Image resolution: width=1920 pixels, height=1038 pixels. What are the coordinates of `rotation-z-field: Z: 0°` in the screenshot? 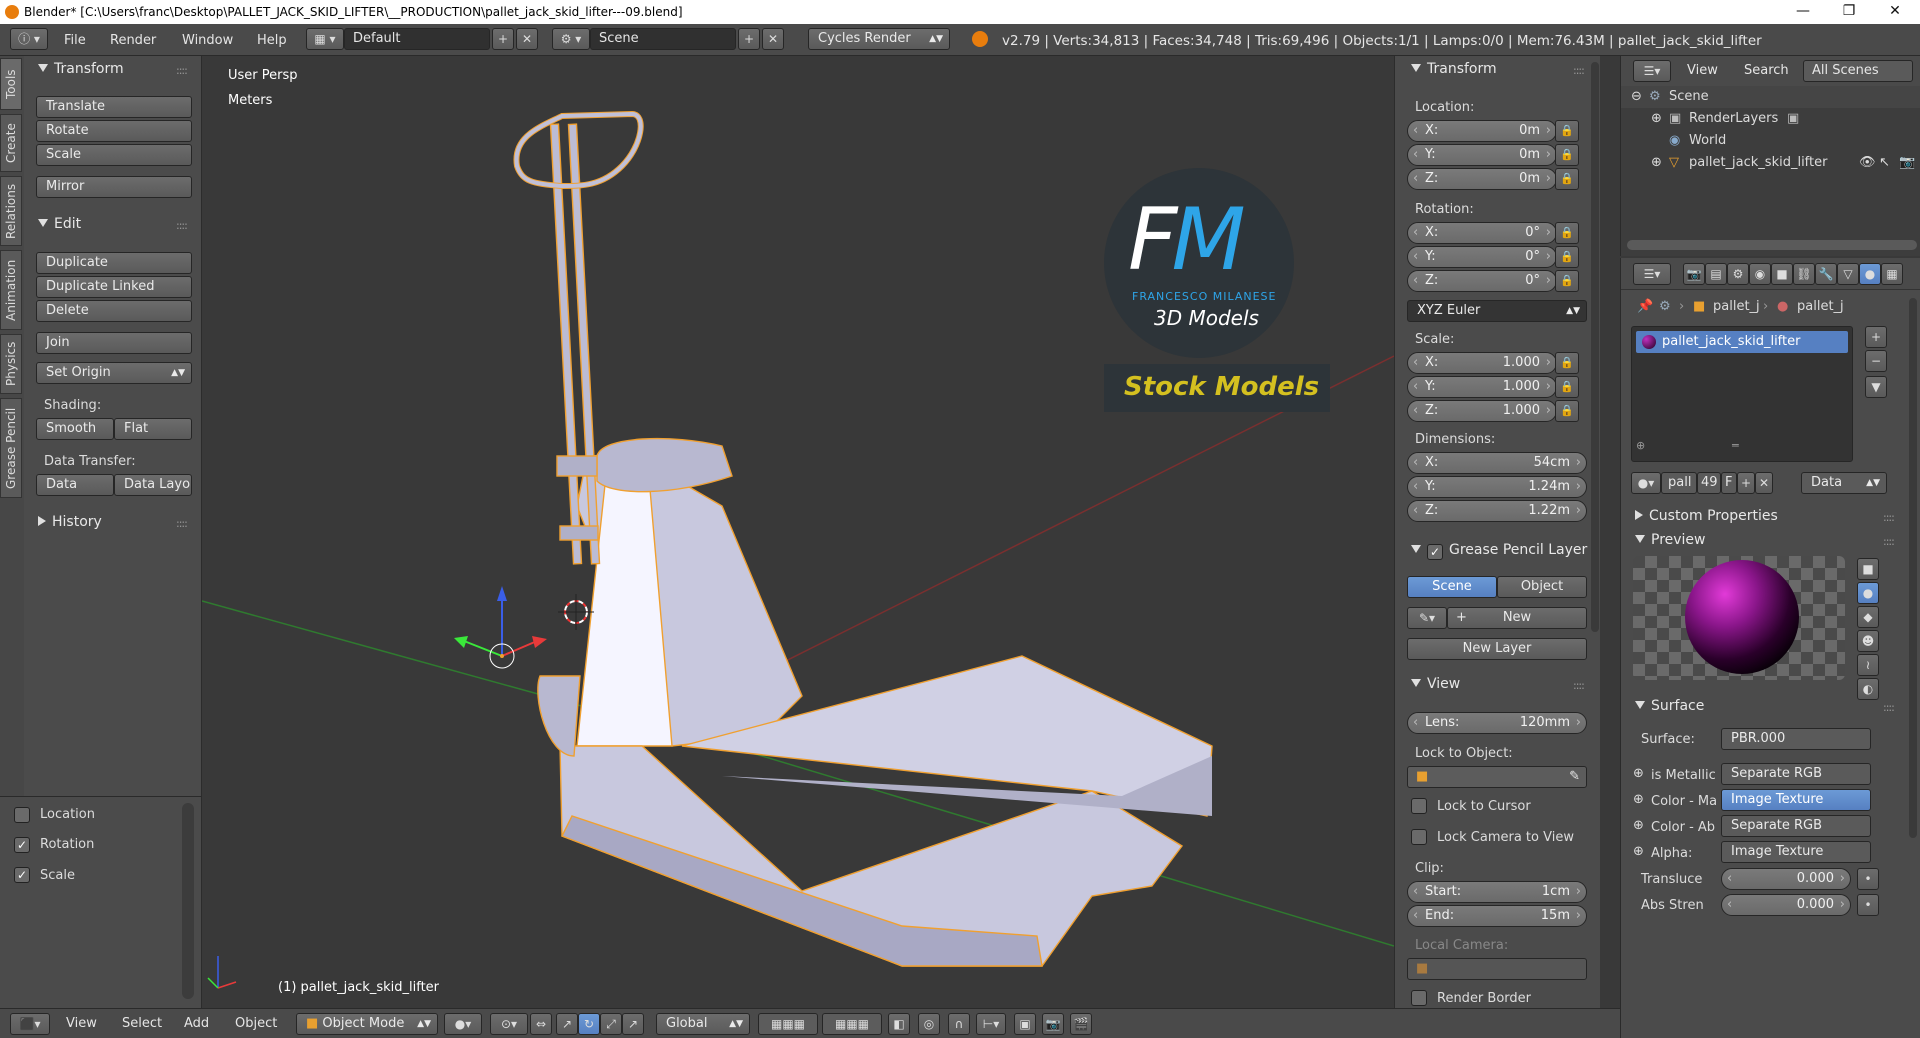 It's located at (1482, 281).